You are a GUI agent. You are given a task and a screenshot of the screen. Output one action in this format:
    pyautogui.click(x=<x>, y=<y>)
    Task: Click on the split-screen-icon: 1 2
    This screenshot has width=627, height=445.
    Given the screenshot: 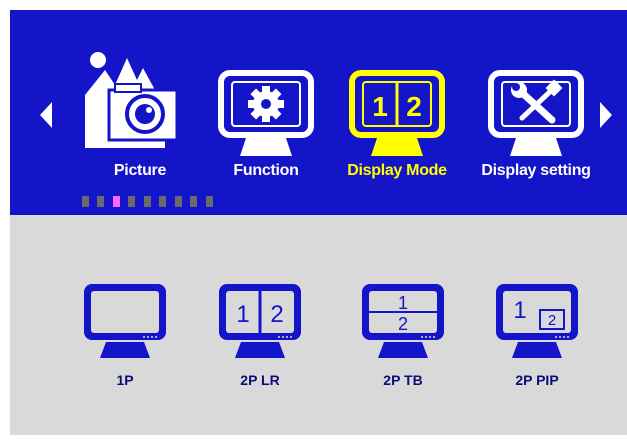 What is the action you would take?
    pyautogui.click(x=397, y=113)
    